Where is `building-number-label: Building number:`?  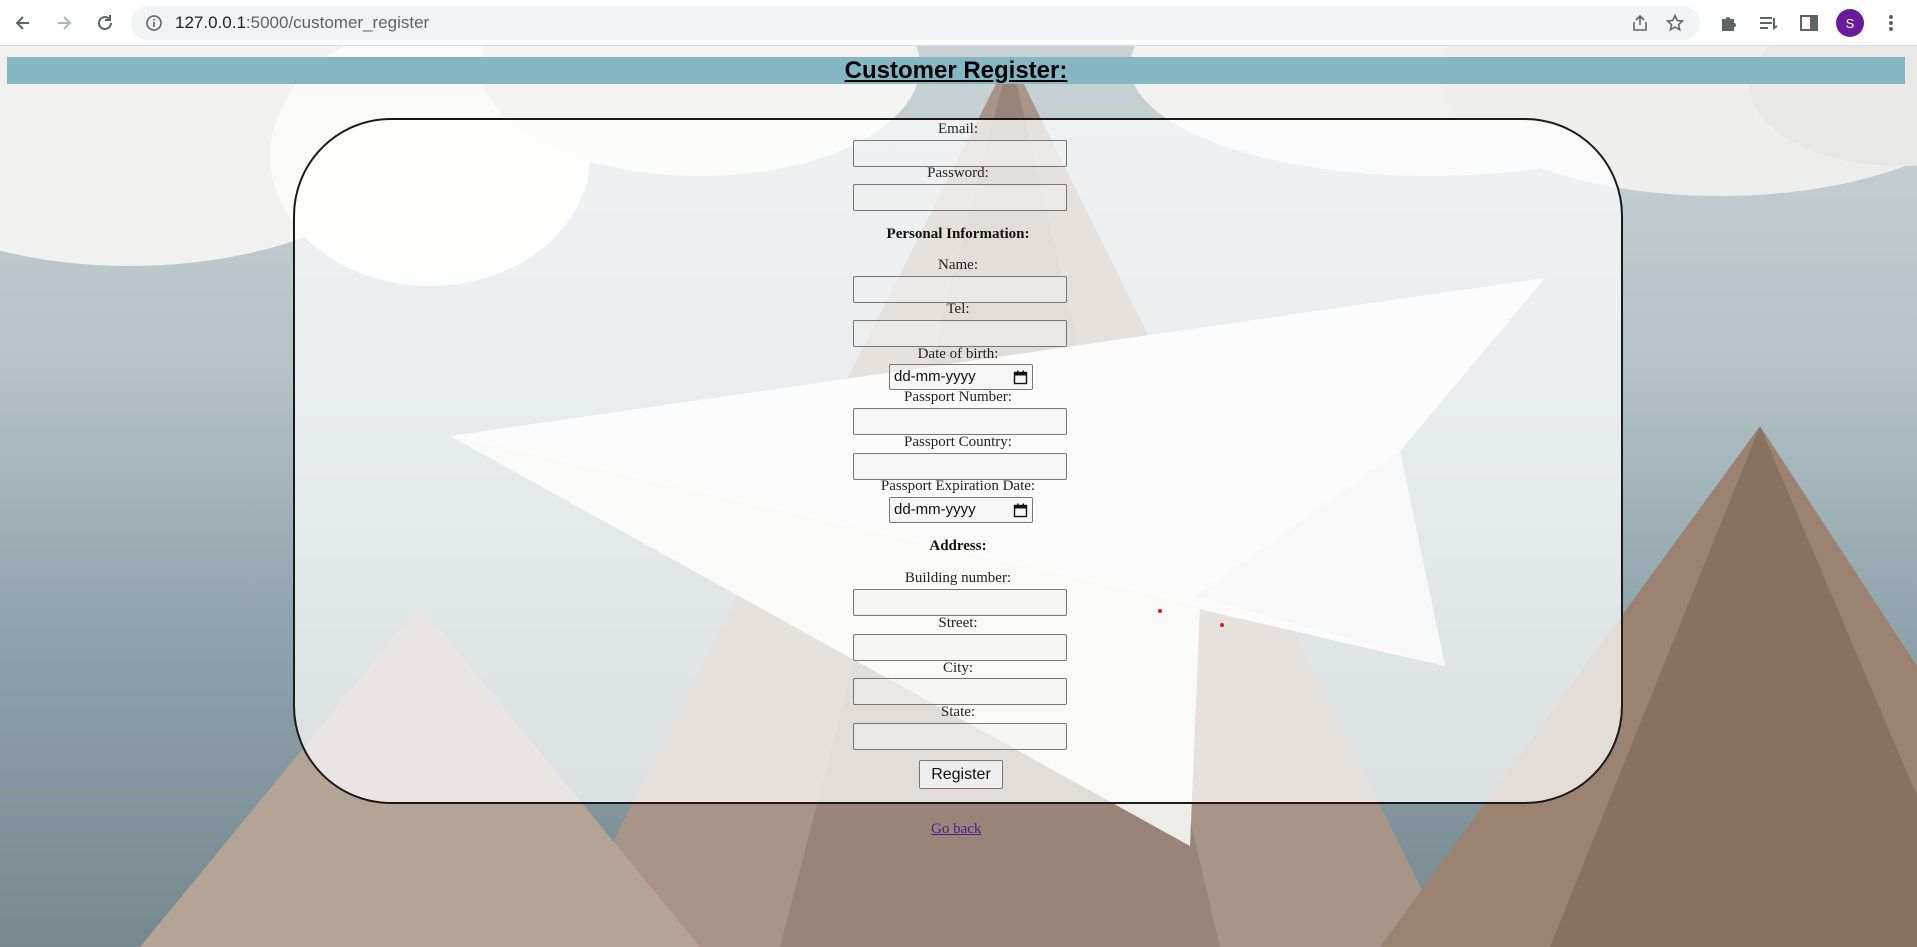
building-number-label: Building number: is located at coordinates (958, 578).